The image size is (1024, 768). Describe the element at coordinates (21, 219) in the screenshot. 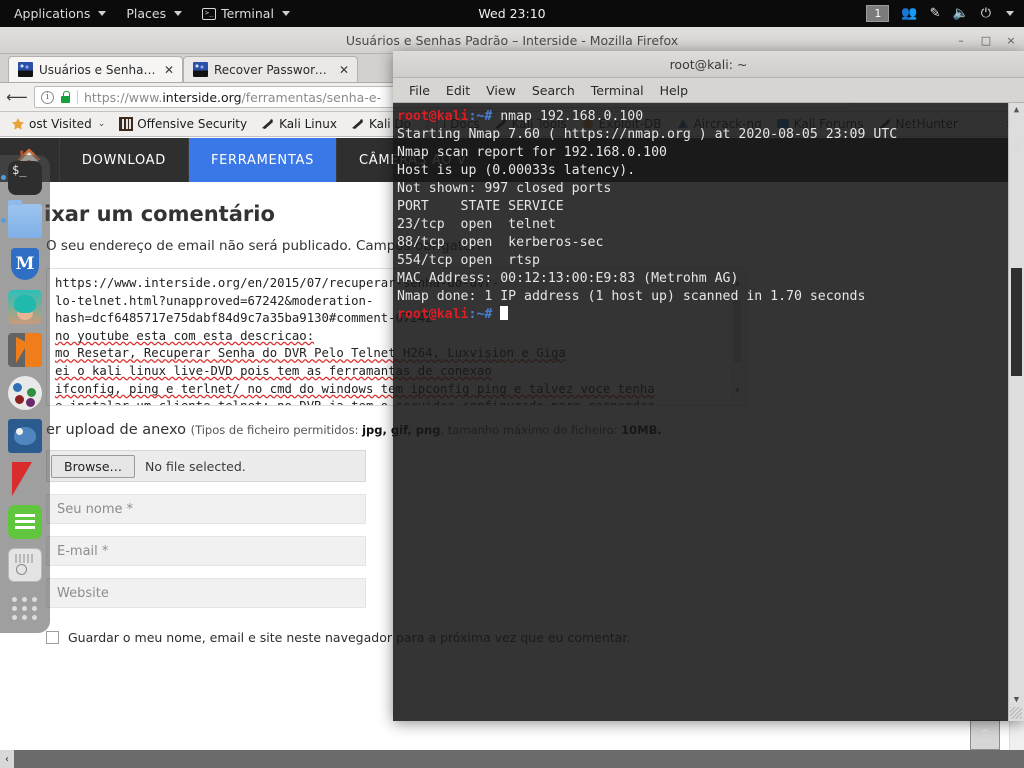

I see `dock-item-files` at that location.